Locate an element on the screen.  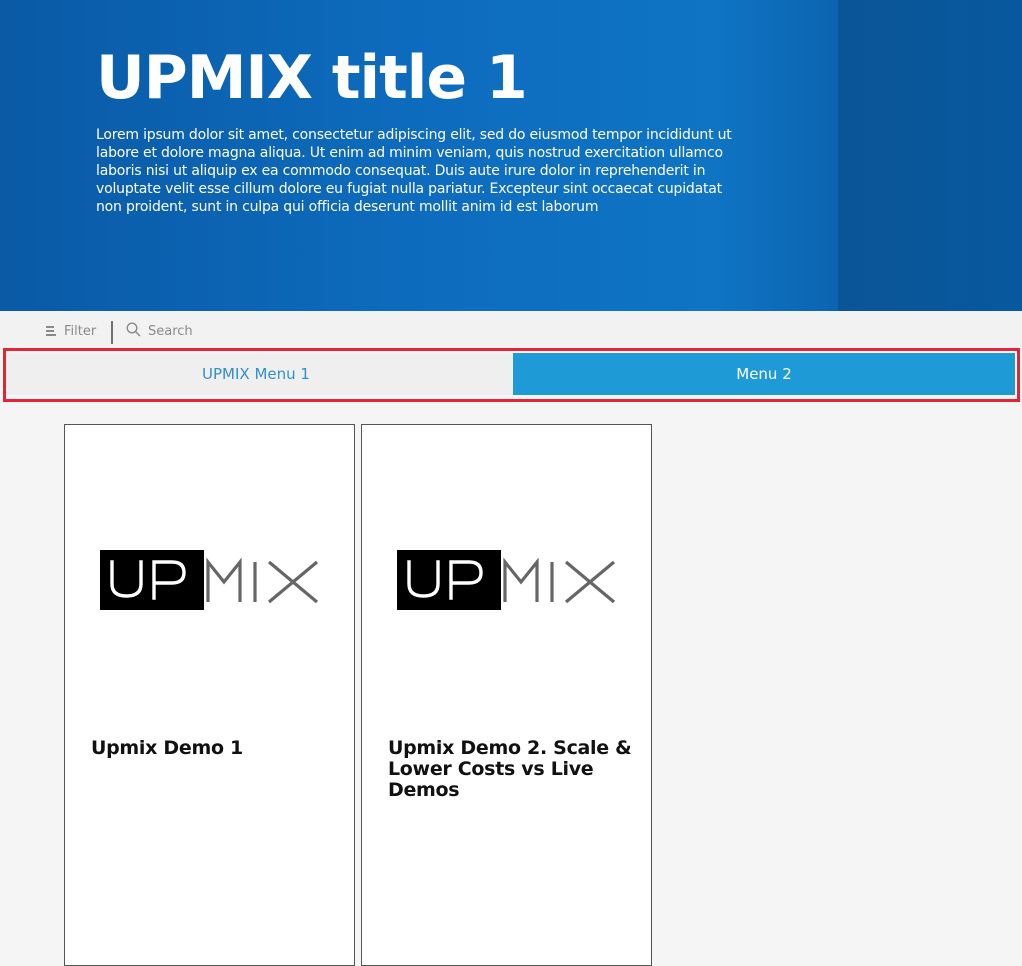
search-icon is located at coordinates (133, 331).